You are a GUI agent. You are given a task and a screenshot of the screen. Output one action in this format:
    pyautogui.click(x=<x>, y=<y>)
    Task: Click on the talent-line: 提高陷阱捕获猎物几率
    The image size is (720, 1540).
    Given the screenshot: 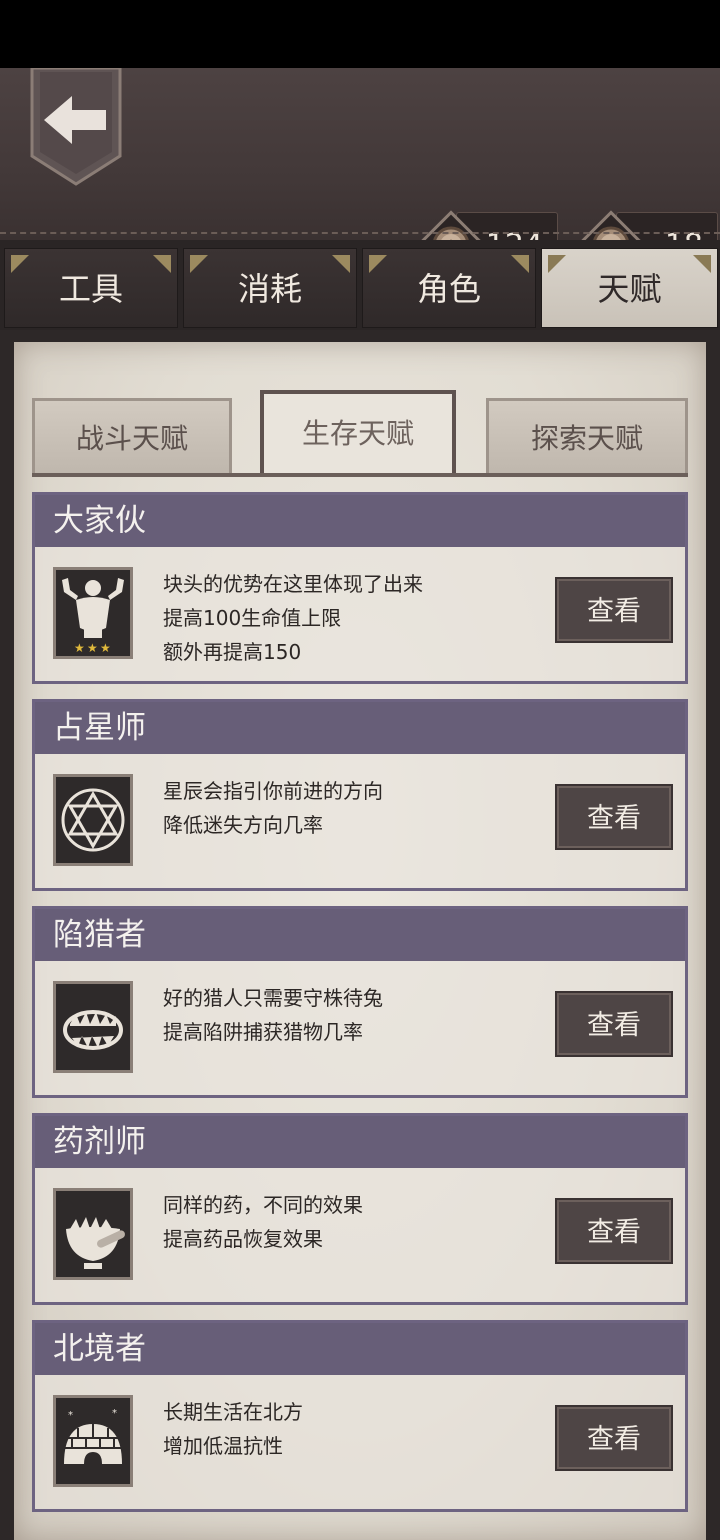 What is the action you would take?
    pyautogui.click(x=263, y=1032)
    